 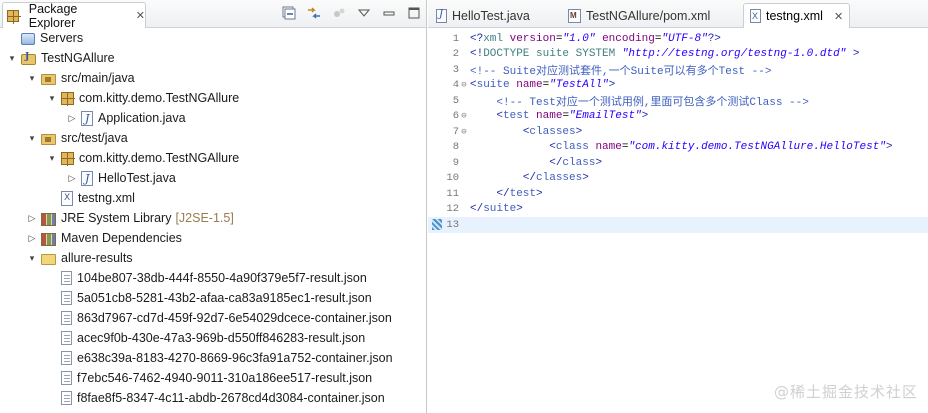 What do you see at coordinates (68, 159) in the screenshot?
I see `package-icon` at bounding box center [68, 159].